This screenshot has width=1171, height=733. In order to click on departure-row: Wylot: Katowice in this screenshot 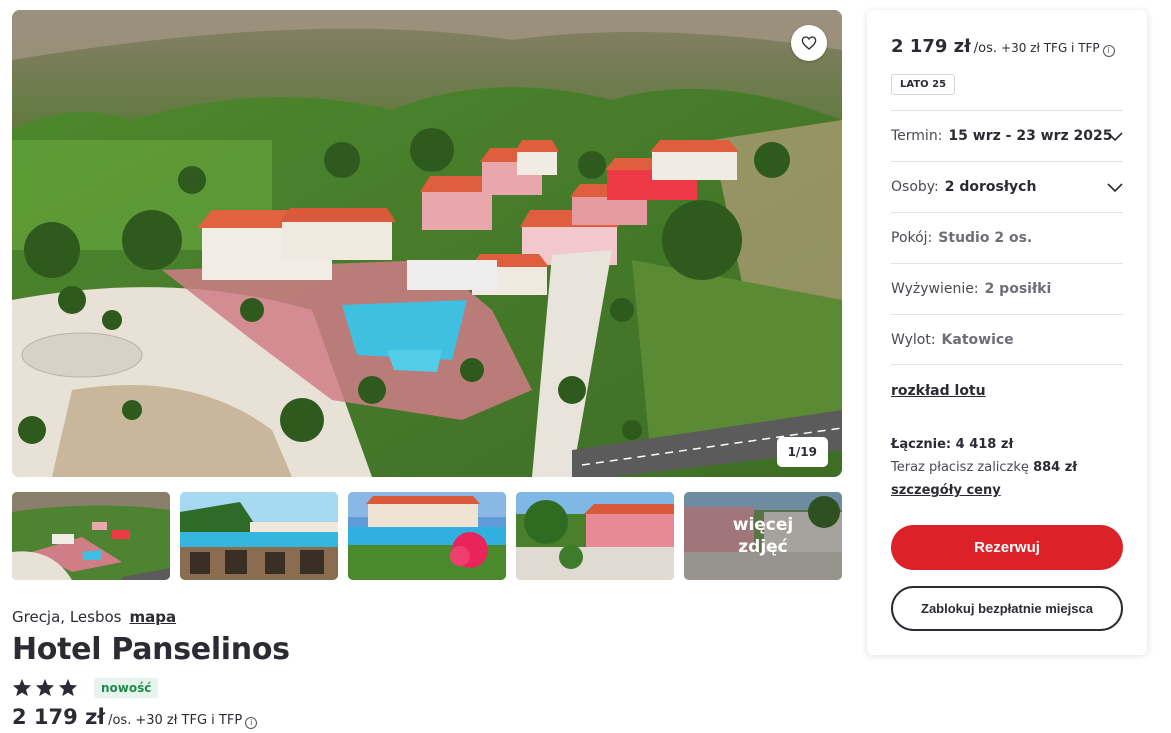, I will do `click(1007, 339)`.